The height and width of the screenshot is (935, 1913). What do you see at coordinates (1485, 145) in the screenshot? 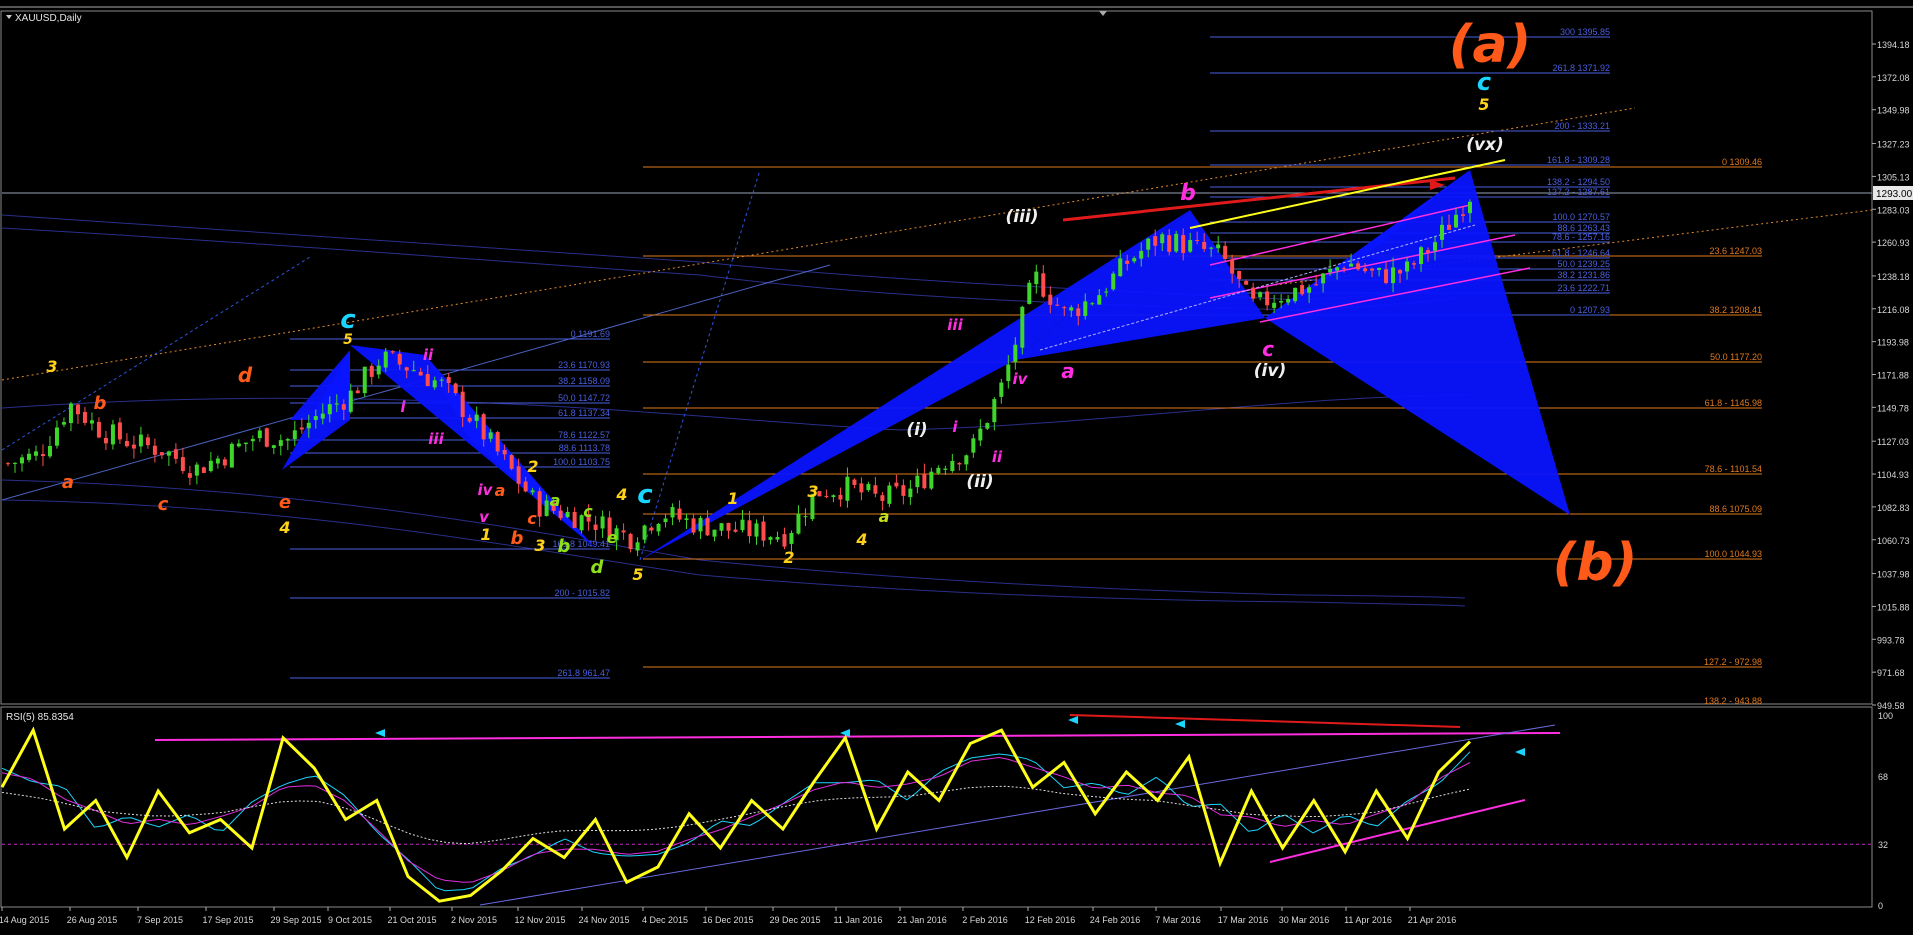
I see `wave-label-vx: (vx)` at bounding box center [1485, 145].